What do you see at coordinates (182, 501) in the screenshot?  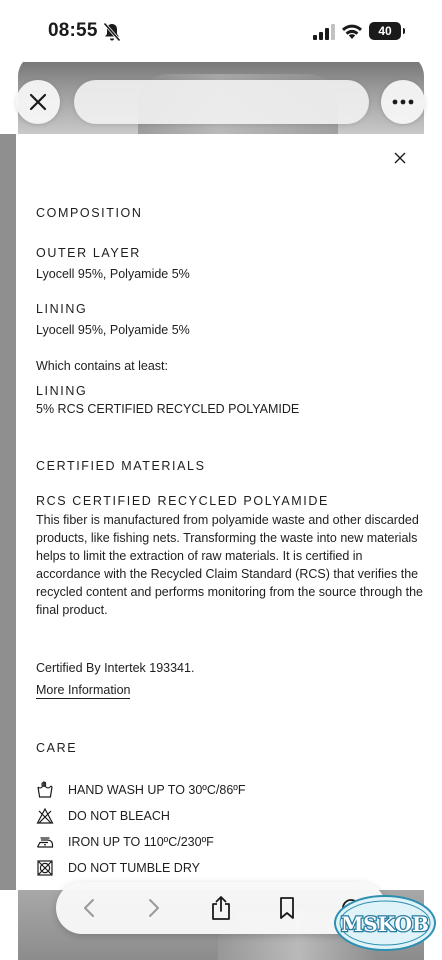 I see `rcs-heading: RCS CERTIFIED RECYCLED POLYAMIDE` at bounding box center [182, 501].